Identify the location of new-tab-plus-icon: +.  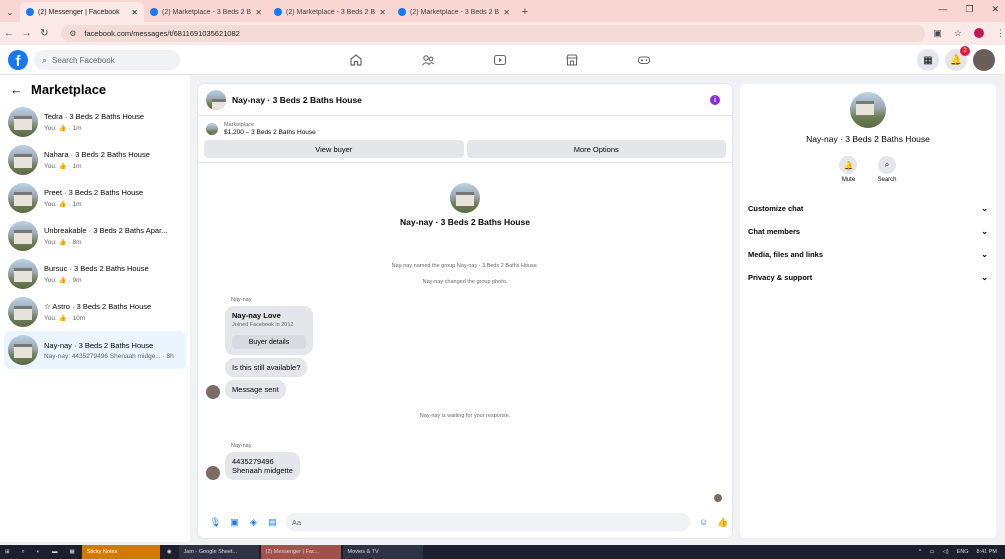
(525, 12).